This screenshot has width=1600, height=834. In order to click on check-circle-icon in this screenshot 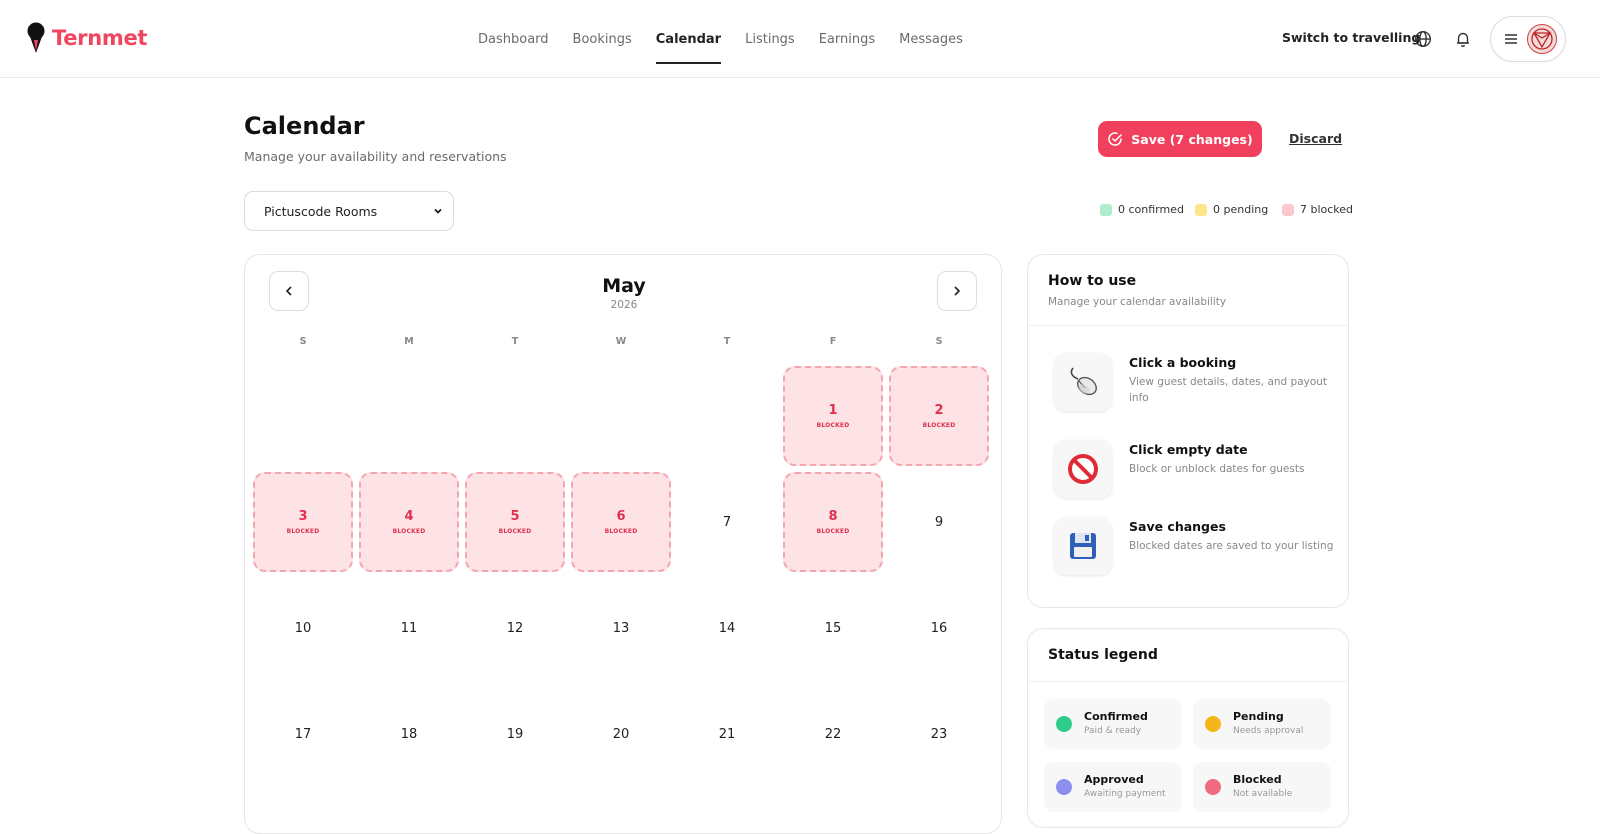, I will do `click(1115, 139)`.